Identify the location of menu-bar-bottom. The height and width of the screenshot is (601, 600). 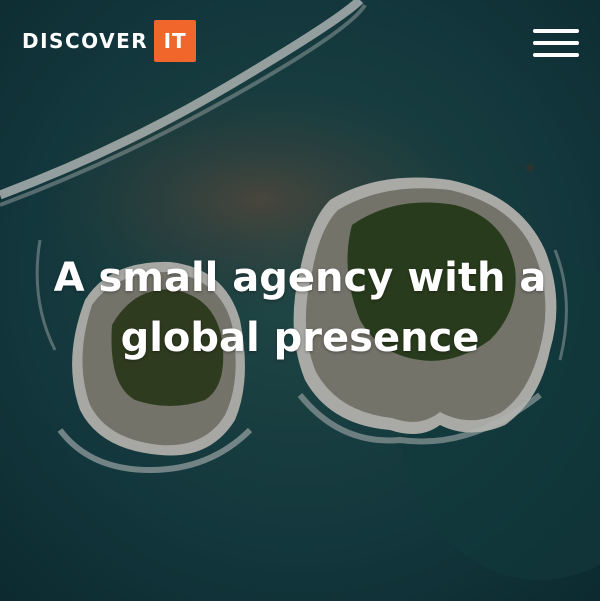
(556, 55).